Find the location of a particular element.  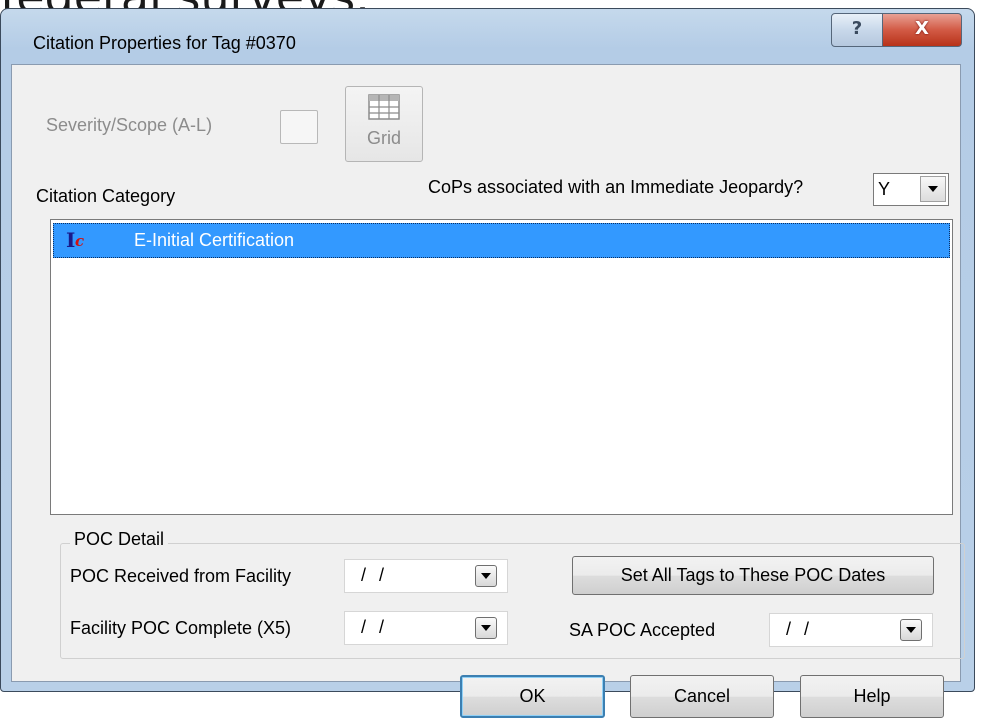

close-icon: X is located at coordinates (922, 28).